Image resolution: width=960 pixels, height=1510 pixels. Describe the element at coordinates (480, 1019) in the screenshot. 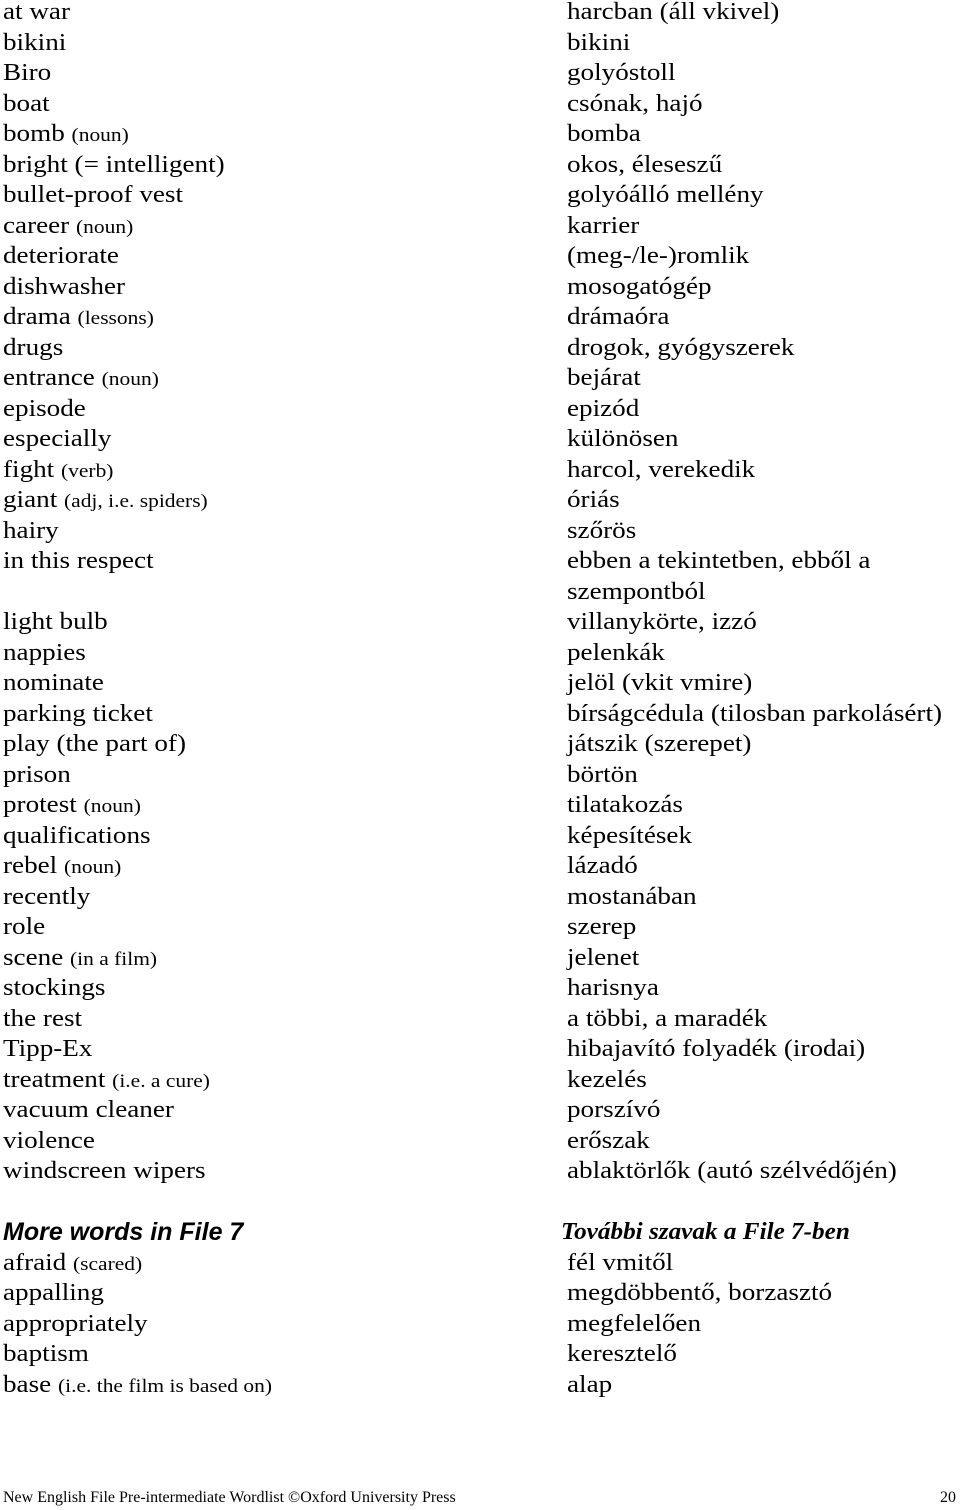

I see `word-row: the rest a többi, a maradék` at that location.